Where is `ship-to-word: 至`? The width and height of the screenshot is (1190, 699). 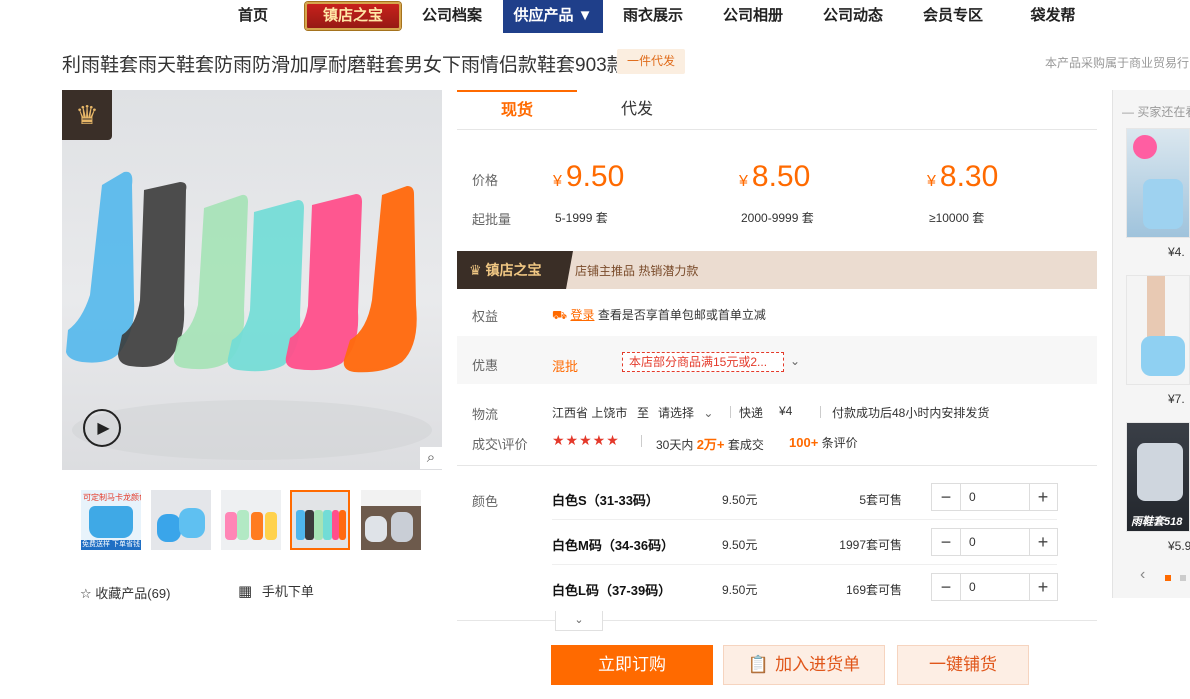 ship-to-word: 至 is located at coordinates (643, 413).